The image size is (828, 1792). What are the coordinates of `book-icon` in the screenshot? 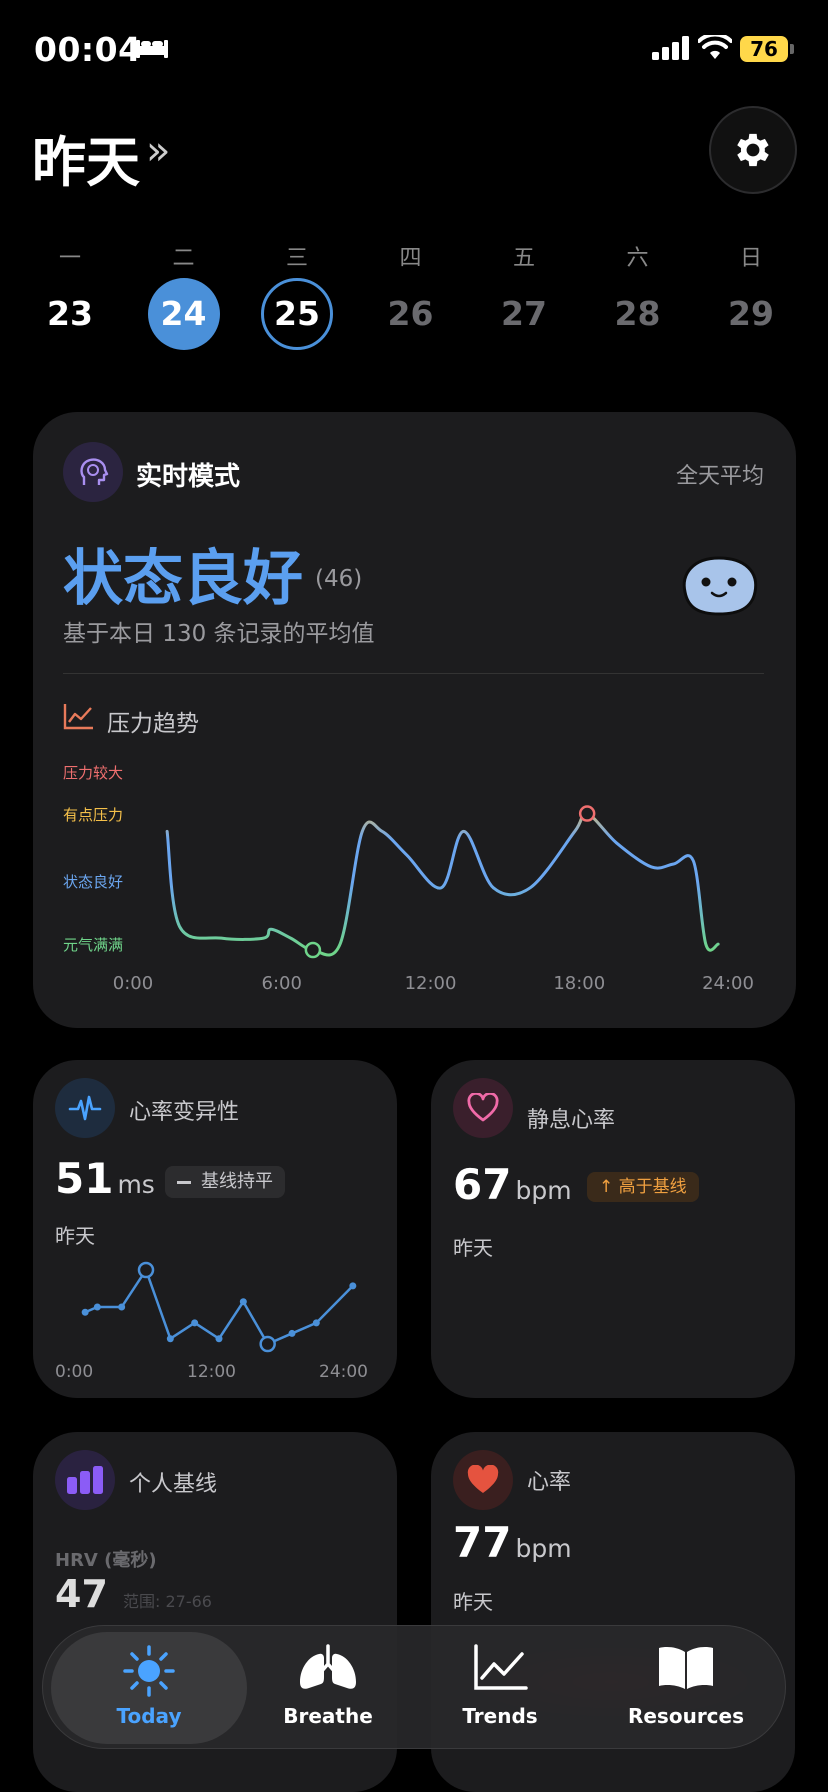 It's located at (686, 1668).